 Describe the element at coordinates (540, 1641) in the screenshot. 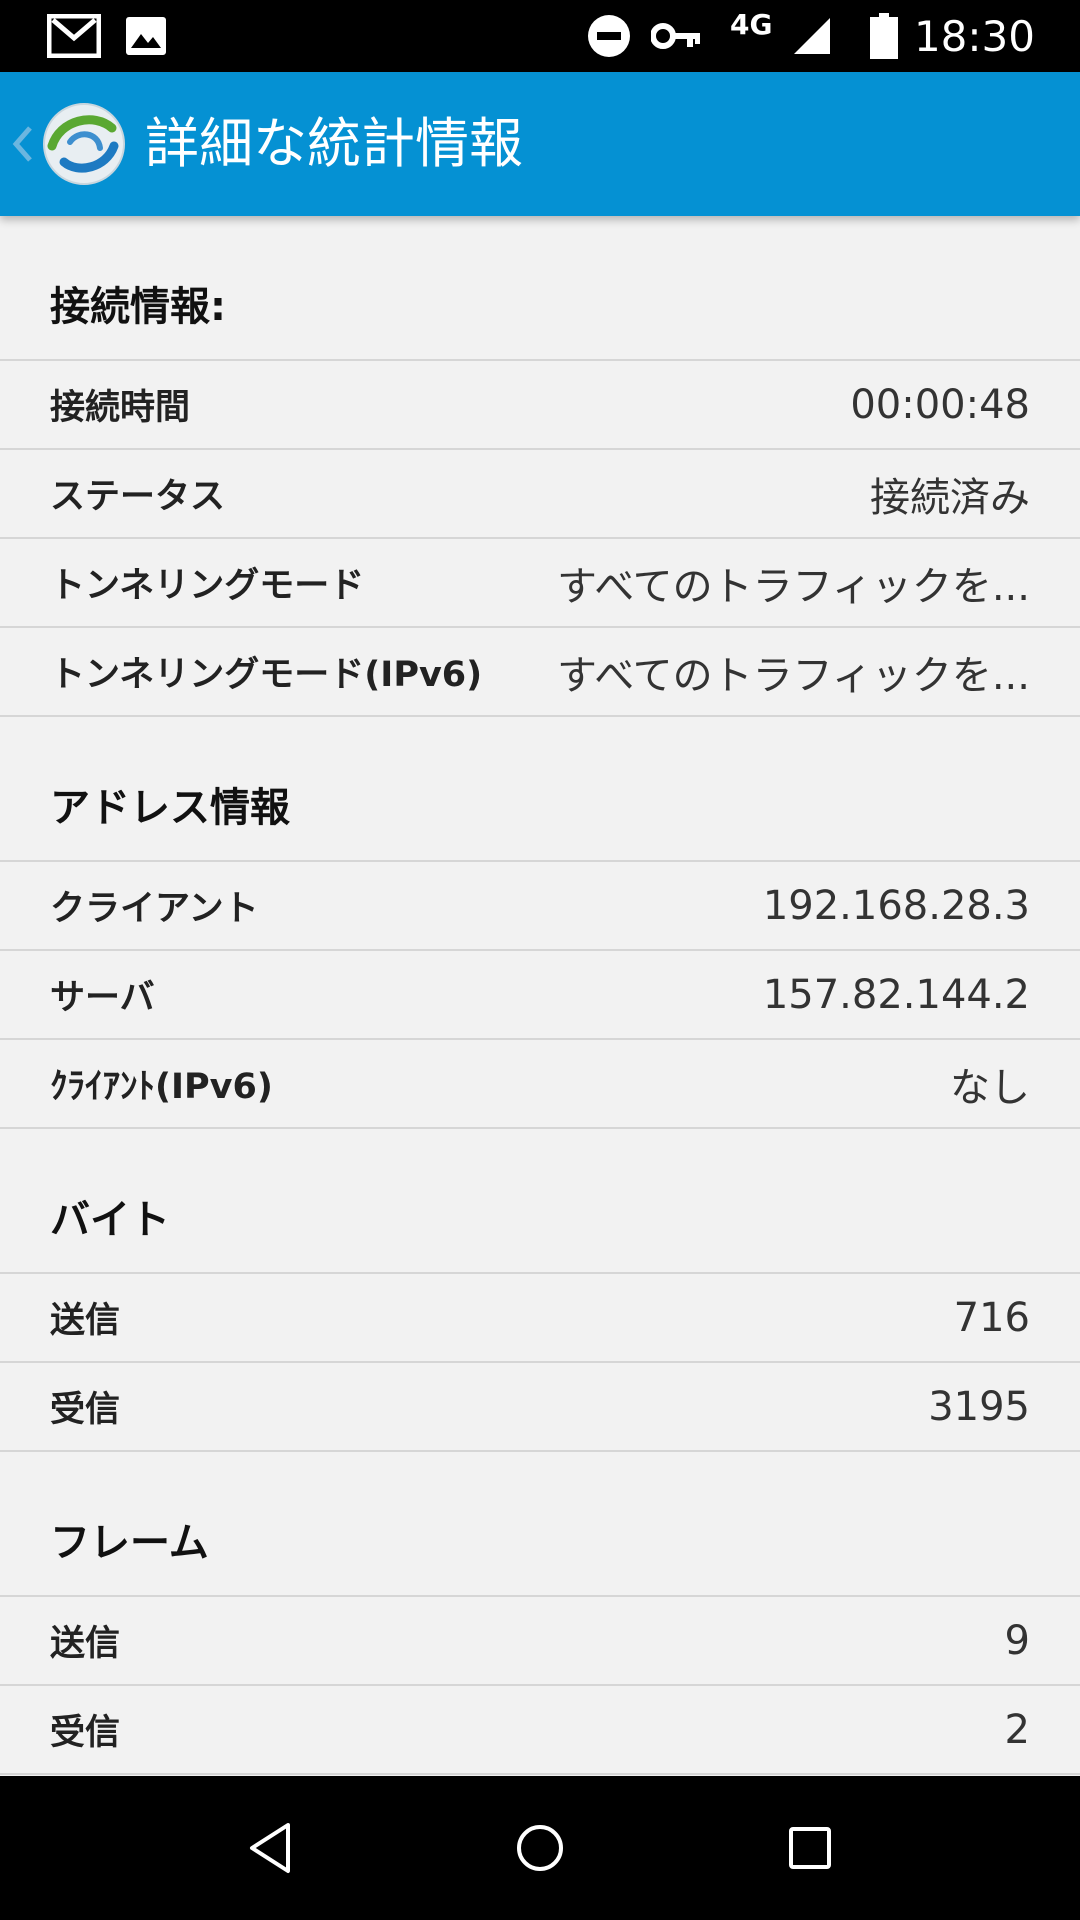

I see `row-frames-sent: 送信 9` at that location.